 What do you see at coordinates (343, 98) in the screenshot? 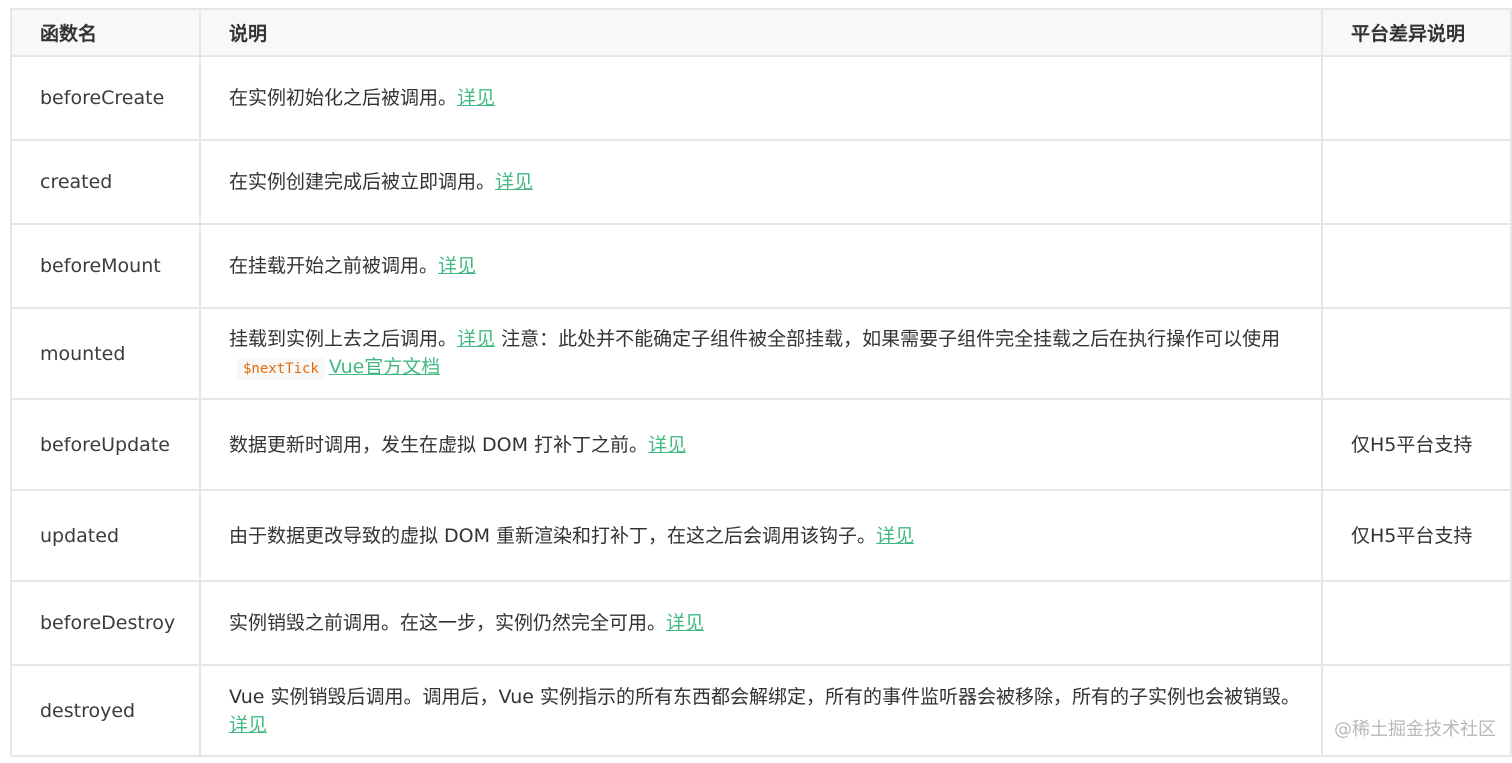
I see `description-text: 在实例初始化之后被调用。` at bounding box center [343, 98].